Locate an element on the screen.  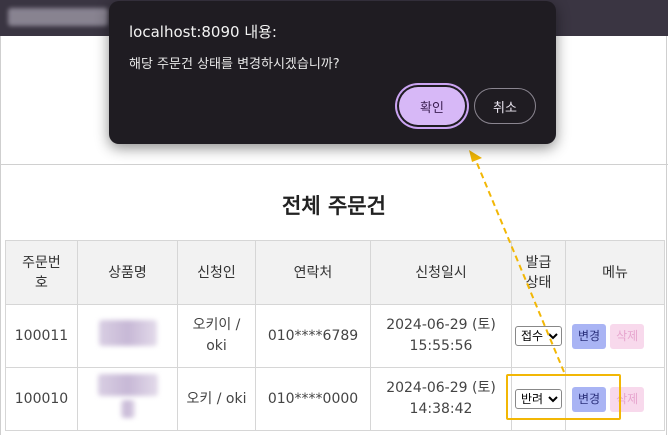
dialog-title: localhost:8090 내용: is located at coordinates (203, 32).